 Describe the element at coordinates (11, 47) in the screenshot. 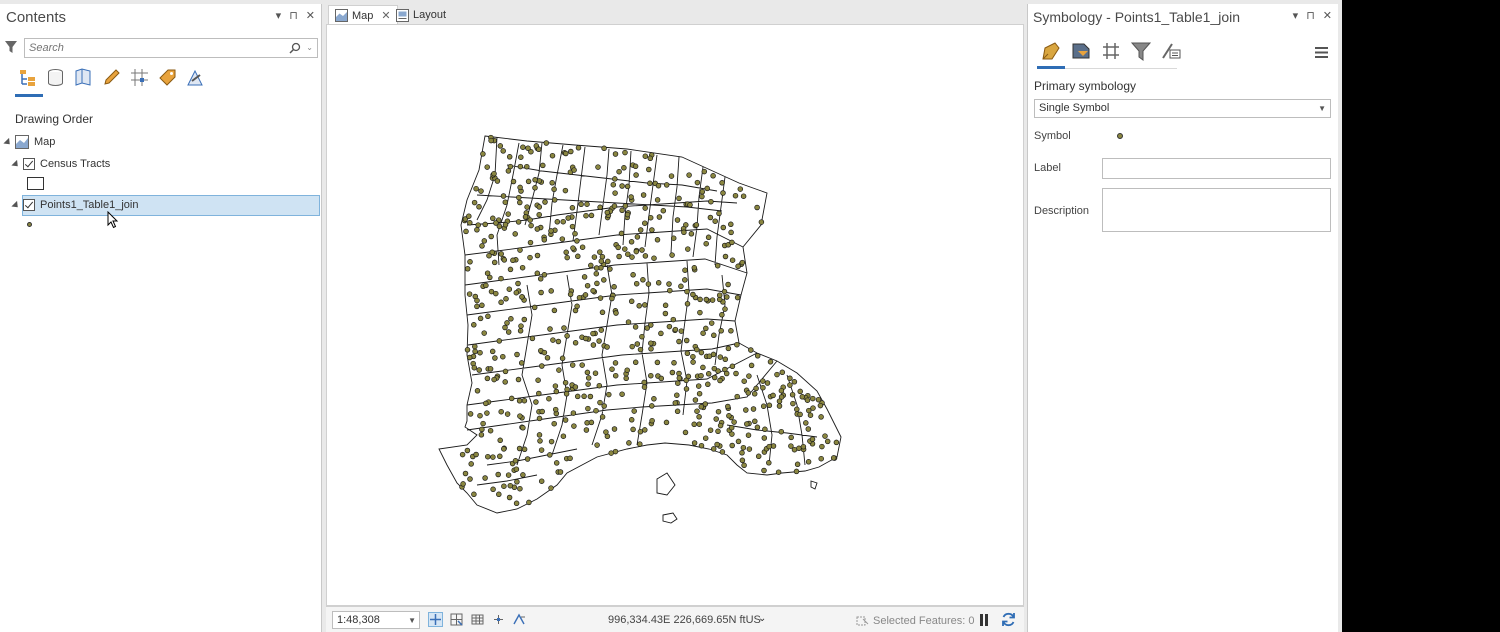

I see `filter-icon` at that location.